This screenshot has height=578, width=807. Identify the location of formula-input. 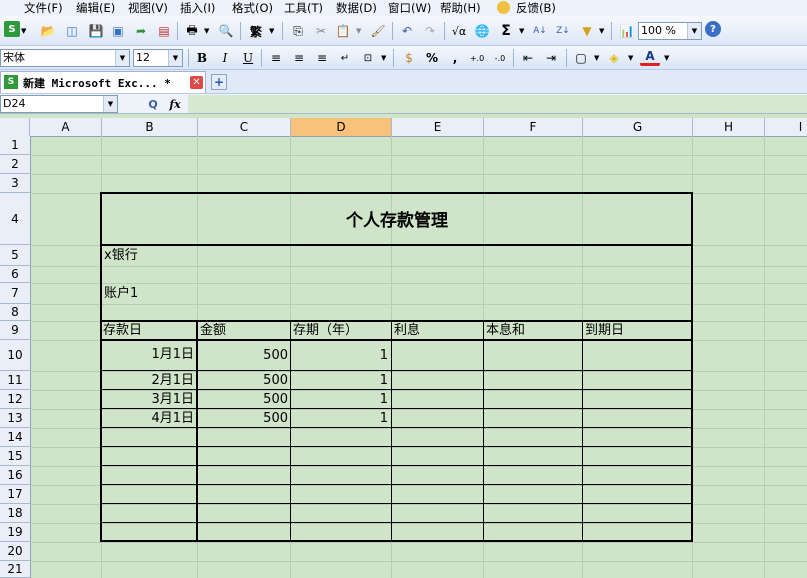
(497, 104).